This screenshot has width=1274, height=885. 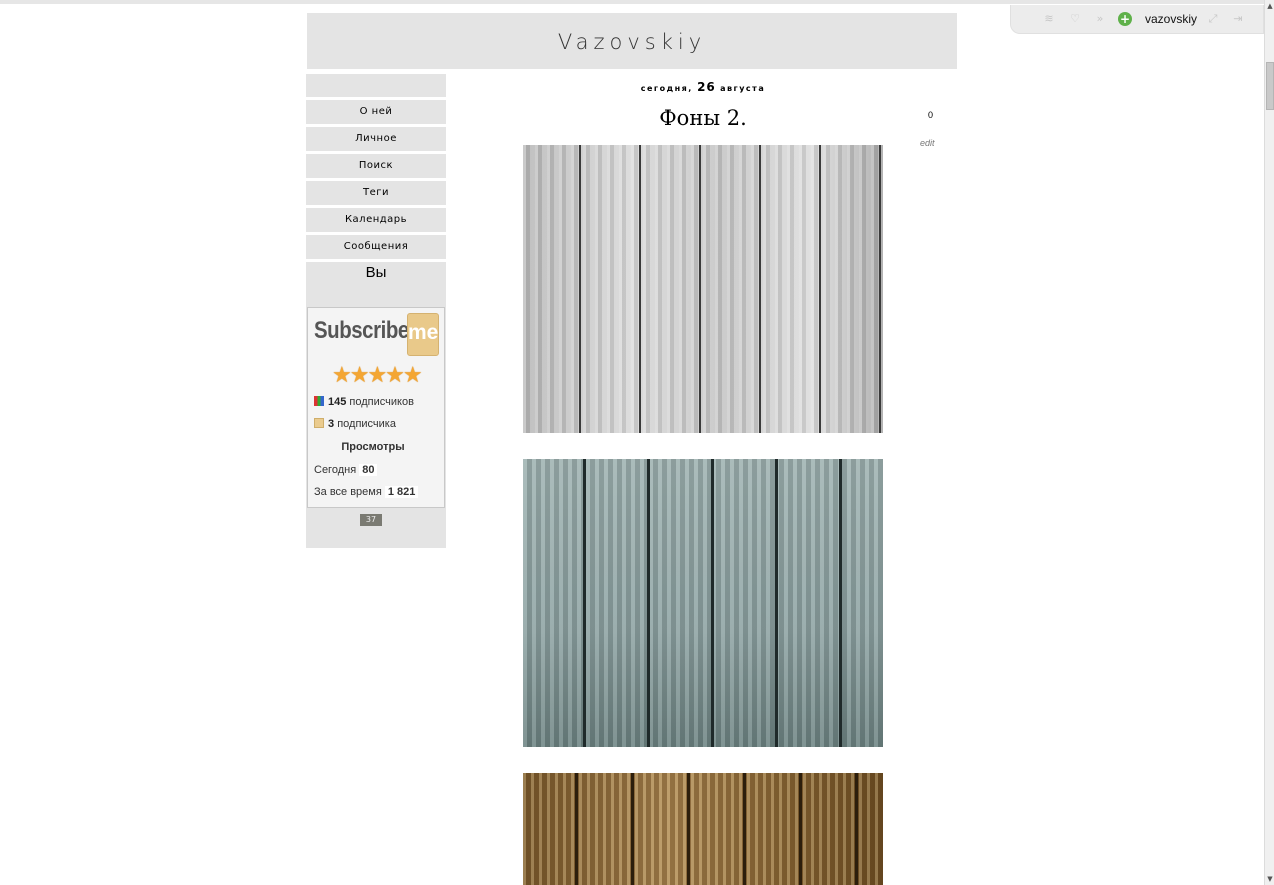 What do you see at coordinates (1238, 19) in the screenshot?
I see `logout-icon: ⇥` at bounding box center [1238, 19].